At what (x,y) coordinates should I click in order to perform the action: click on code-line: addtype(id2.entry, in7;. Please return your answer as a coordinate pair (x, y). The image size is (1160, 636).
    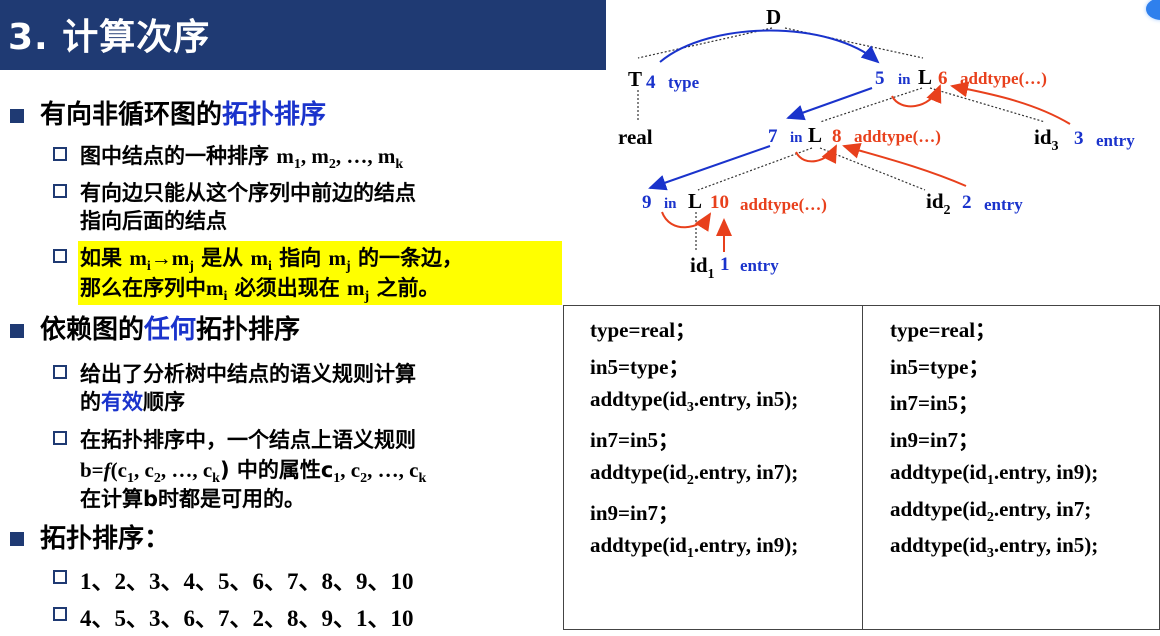
    Looking at the image, I should click on (990, 511).